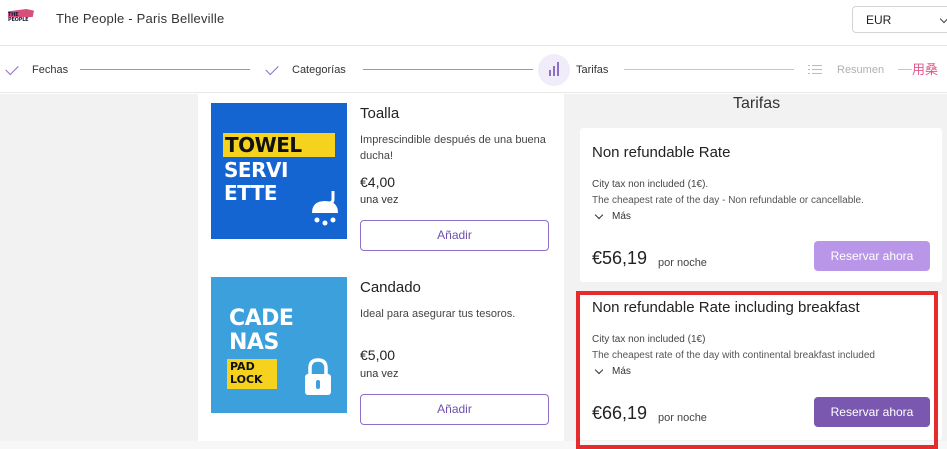 The image size is (947, 449). What do you see at coordinates (815, 70) in the screenshot?
I see `list-icon` at bounding box center [815, 70].